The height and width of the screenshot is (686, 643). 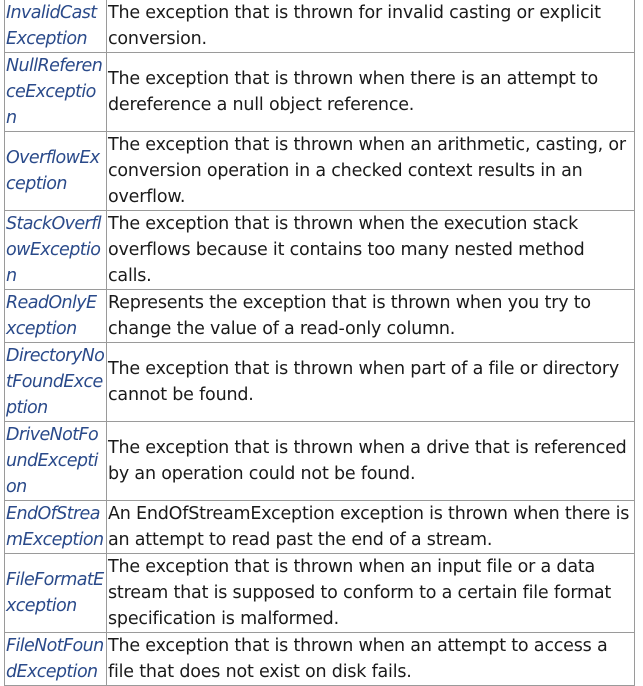 I want to click on exception-name: DirectoryNotFoundException, so click(x=55, y=382).